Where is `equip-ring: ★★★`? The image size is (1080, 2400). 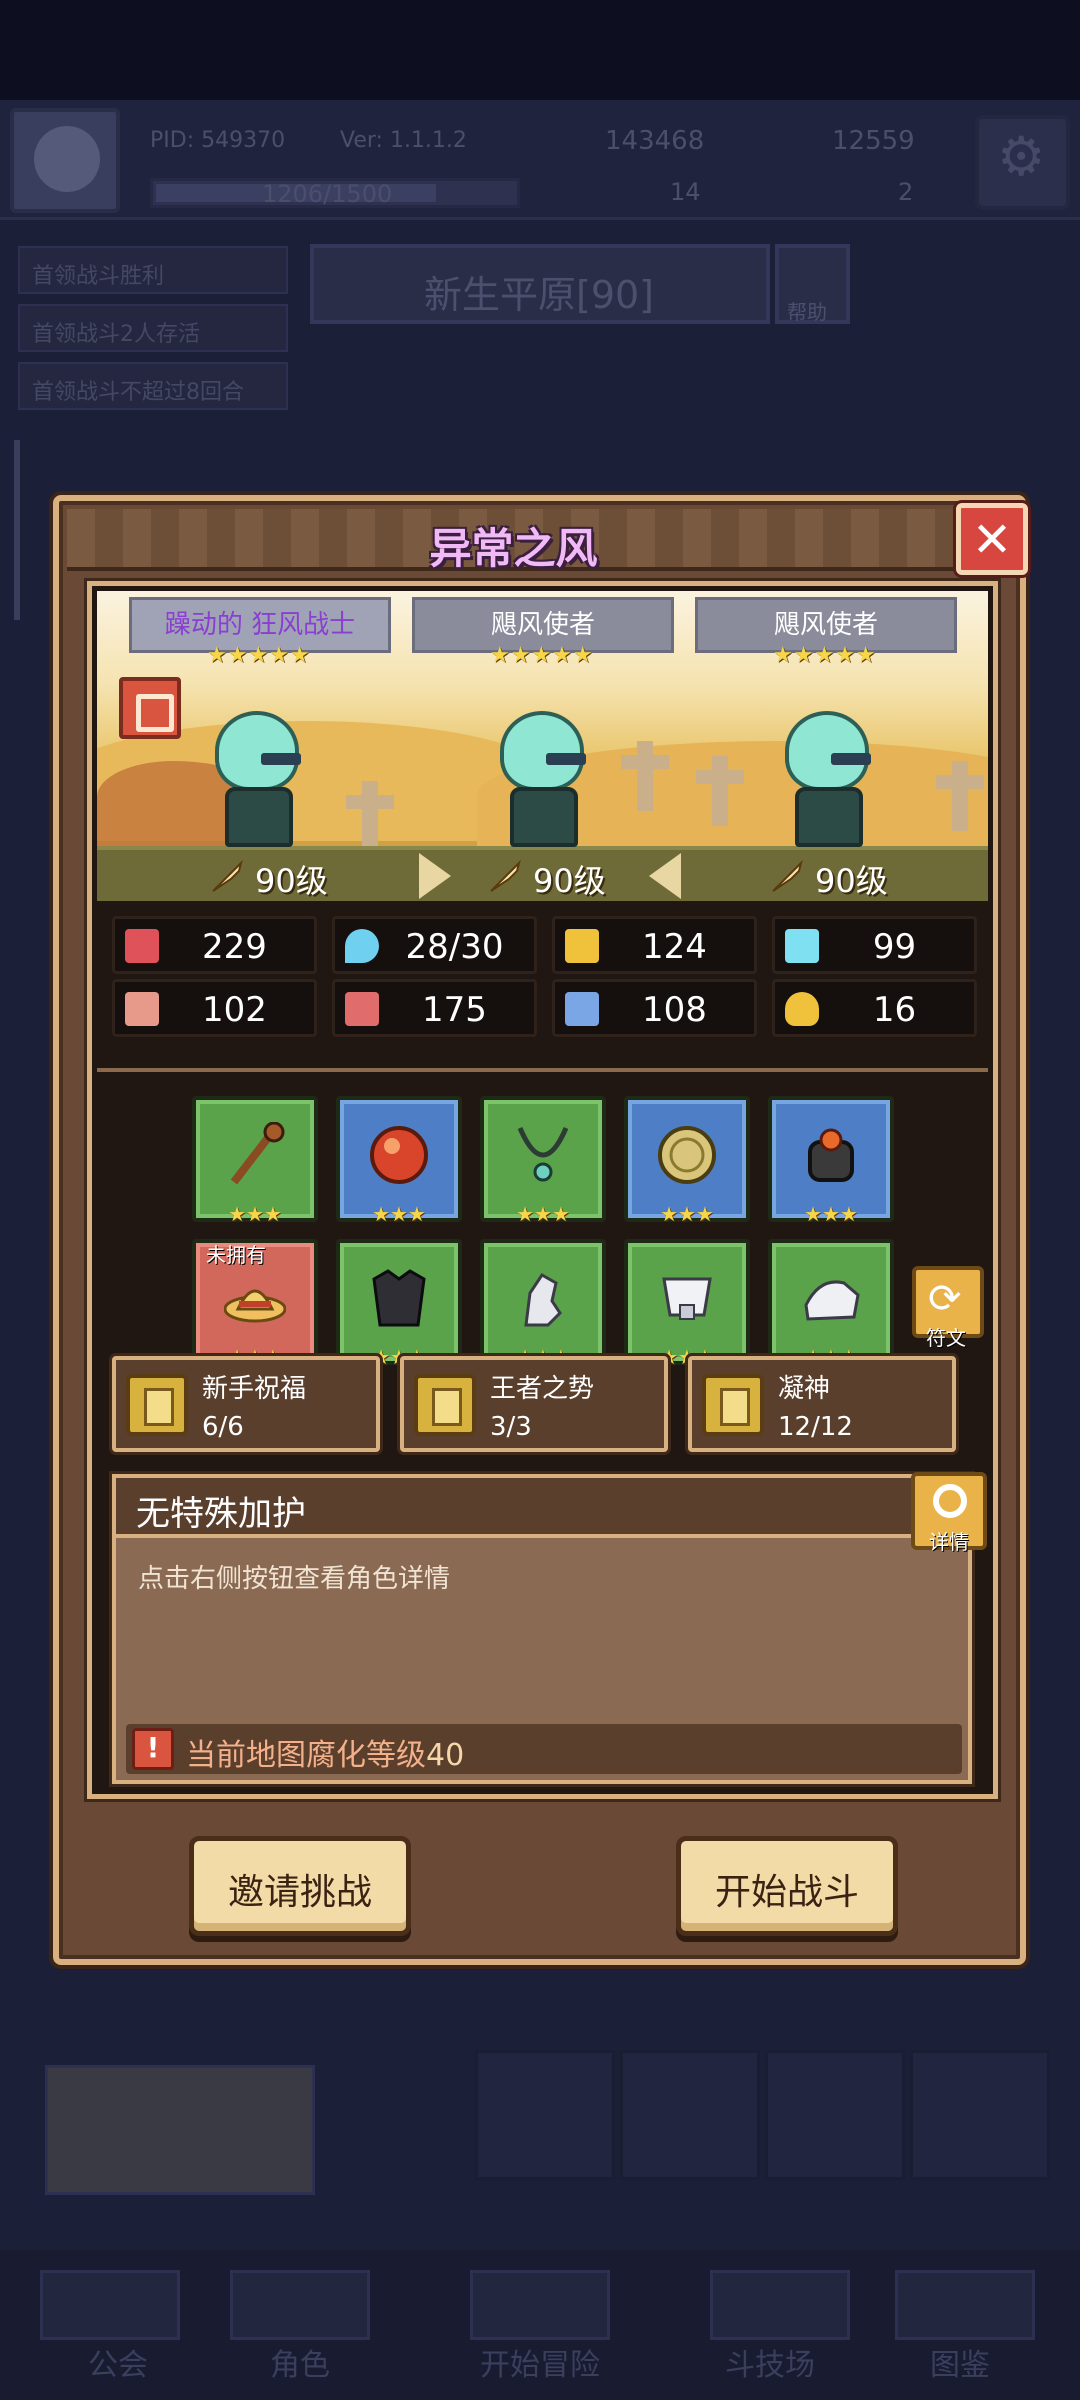
equip-ring: ★★★ is located at coordinates (831, 1161).